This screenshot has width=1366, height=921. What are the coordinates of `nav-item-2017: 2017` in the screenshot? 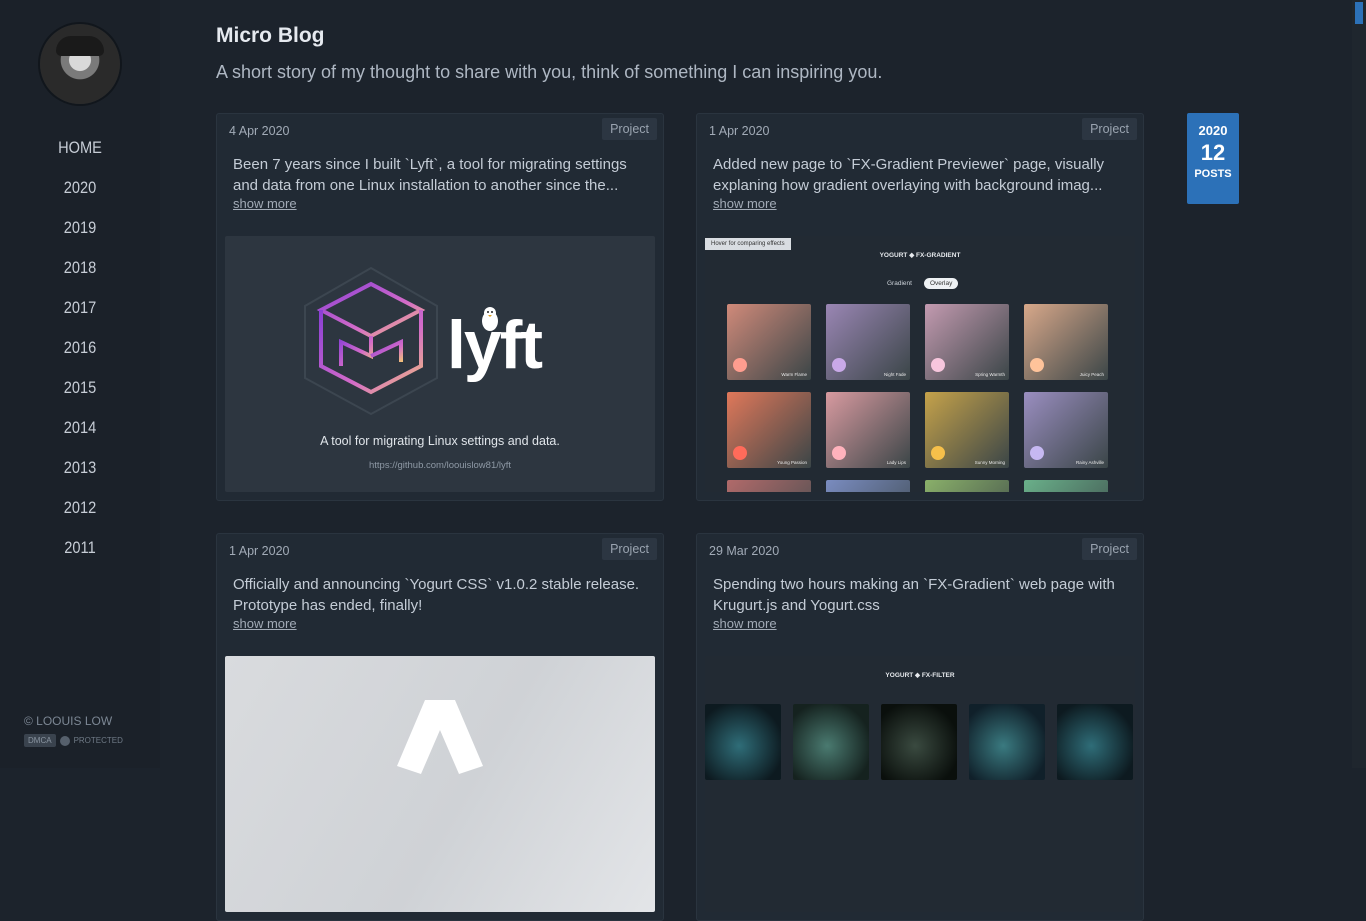 It's located at (80, 312).